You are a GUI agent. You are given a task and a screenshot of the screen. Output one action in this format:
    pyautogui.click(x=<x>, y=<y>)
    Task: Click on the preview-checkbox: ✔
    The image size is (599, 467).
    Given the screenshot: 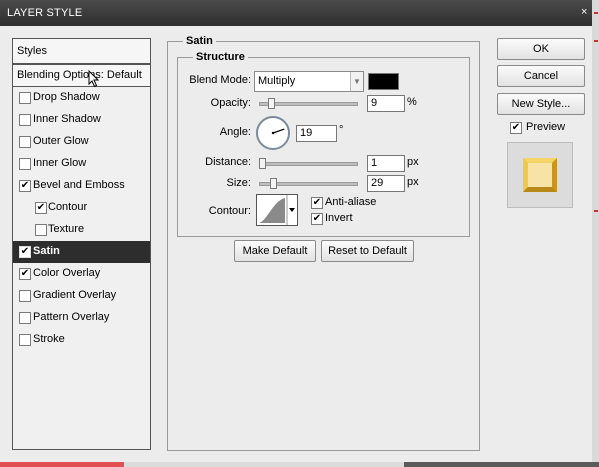 What is the action you would take?
    pyautogui.click(x=516, y=128)
    